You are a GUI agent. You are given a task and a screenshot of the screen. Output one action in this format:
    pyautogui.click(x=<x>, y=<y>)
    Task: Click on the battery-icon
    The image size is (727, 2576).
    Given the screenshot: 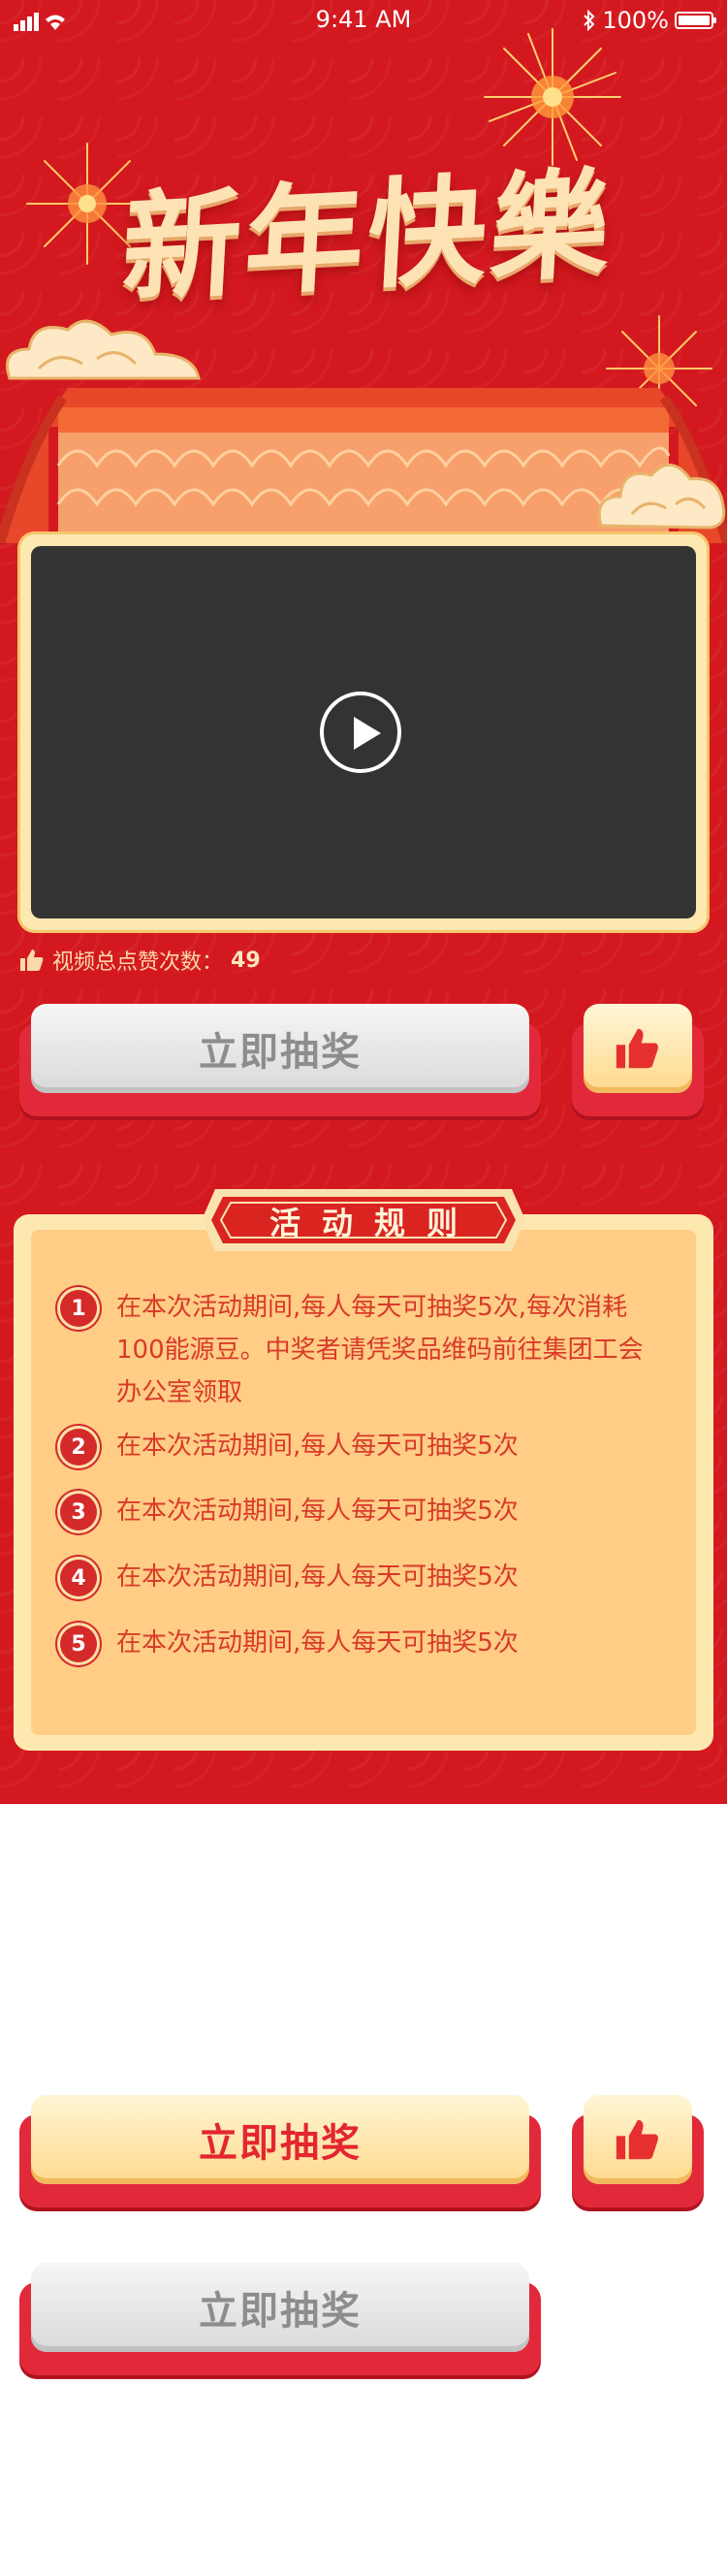 What is the action you would take?
    pyautogui.click(x=695, y=20)
    